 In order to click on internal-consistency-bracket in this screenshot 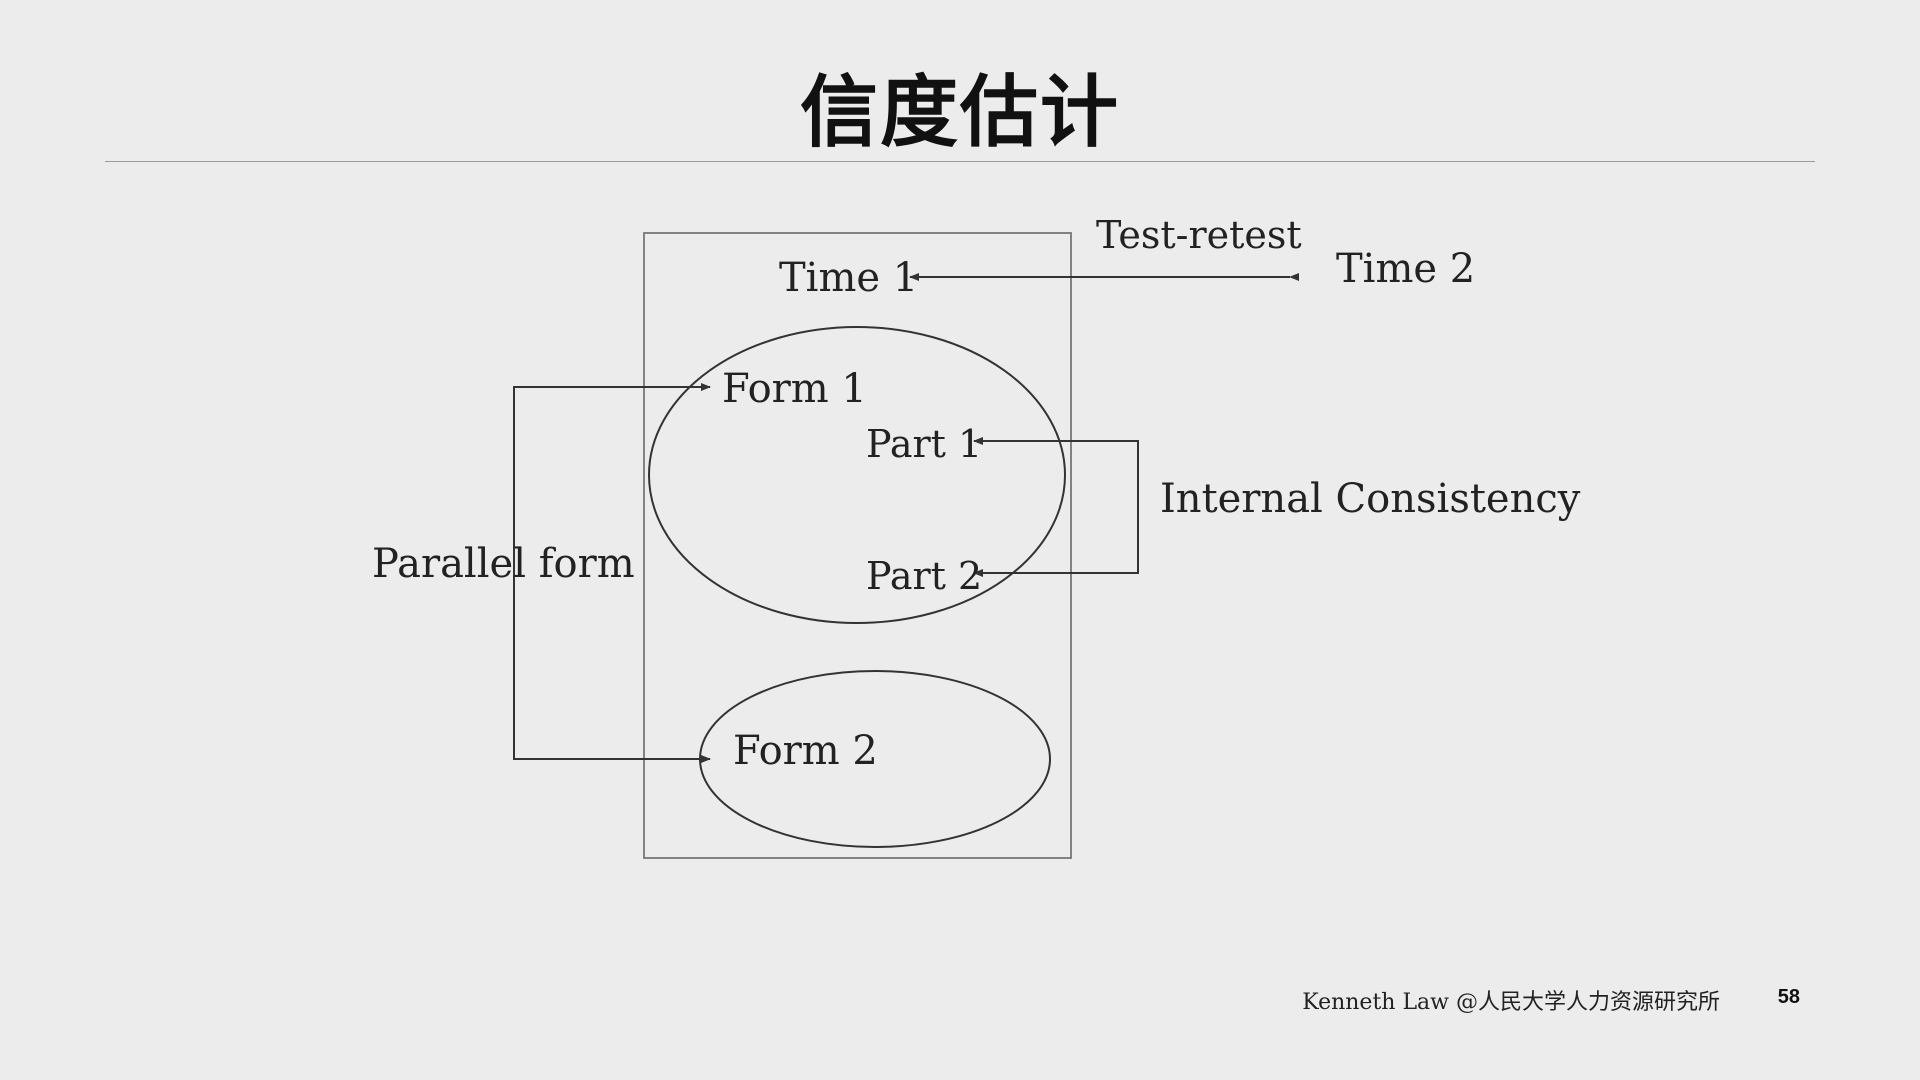, I will do `click(1057, 507)`.